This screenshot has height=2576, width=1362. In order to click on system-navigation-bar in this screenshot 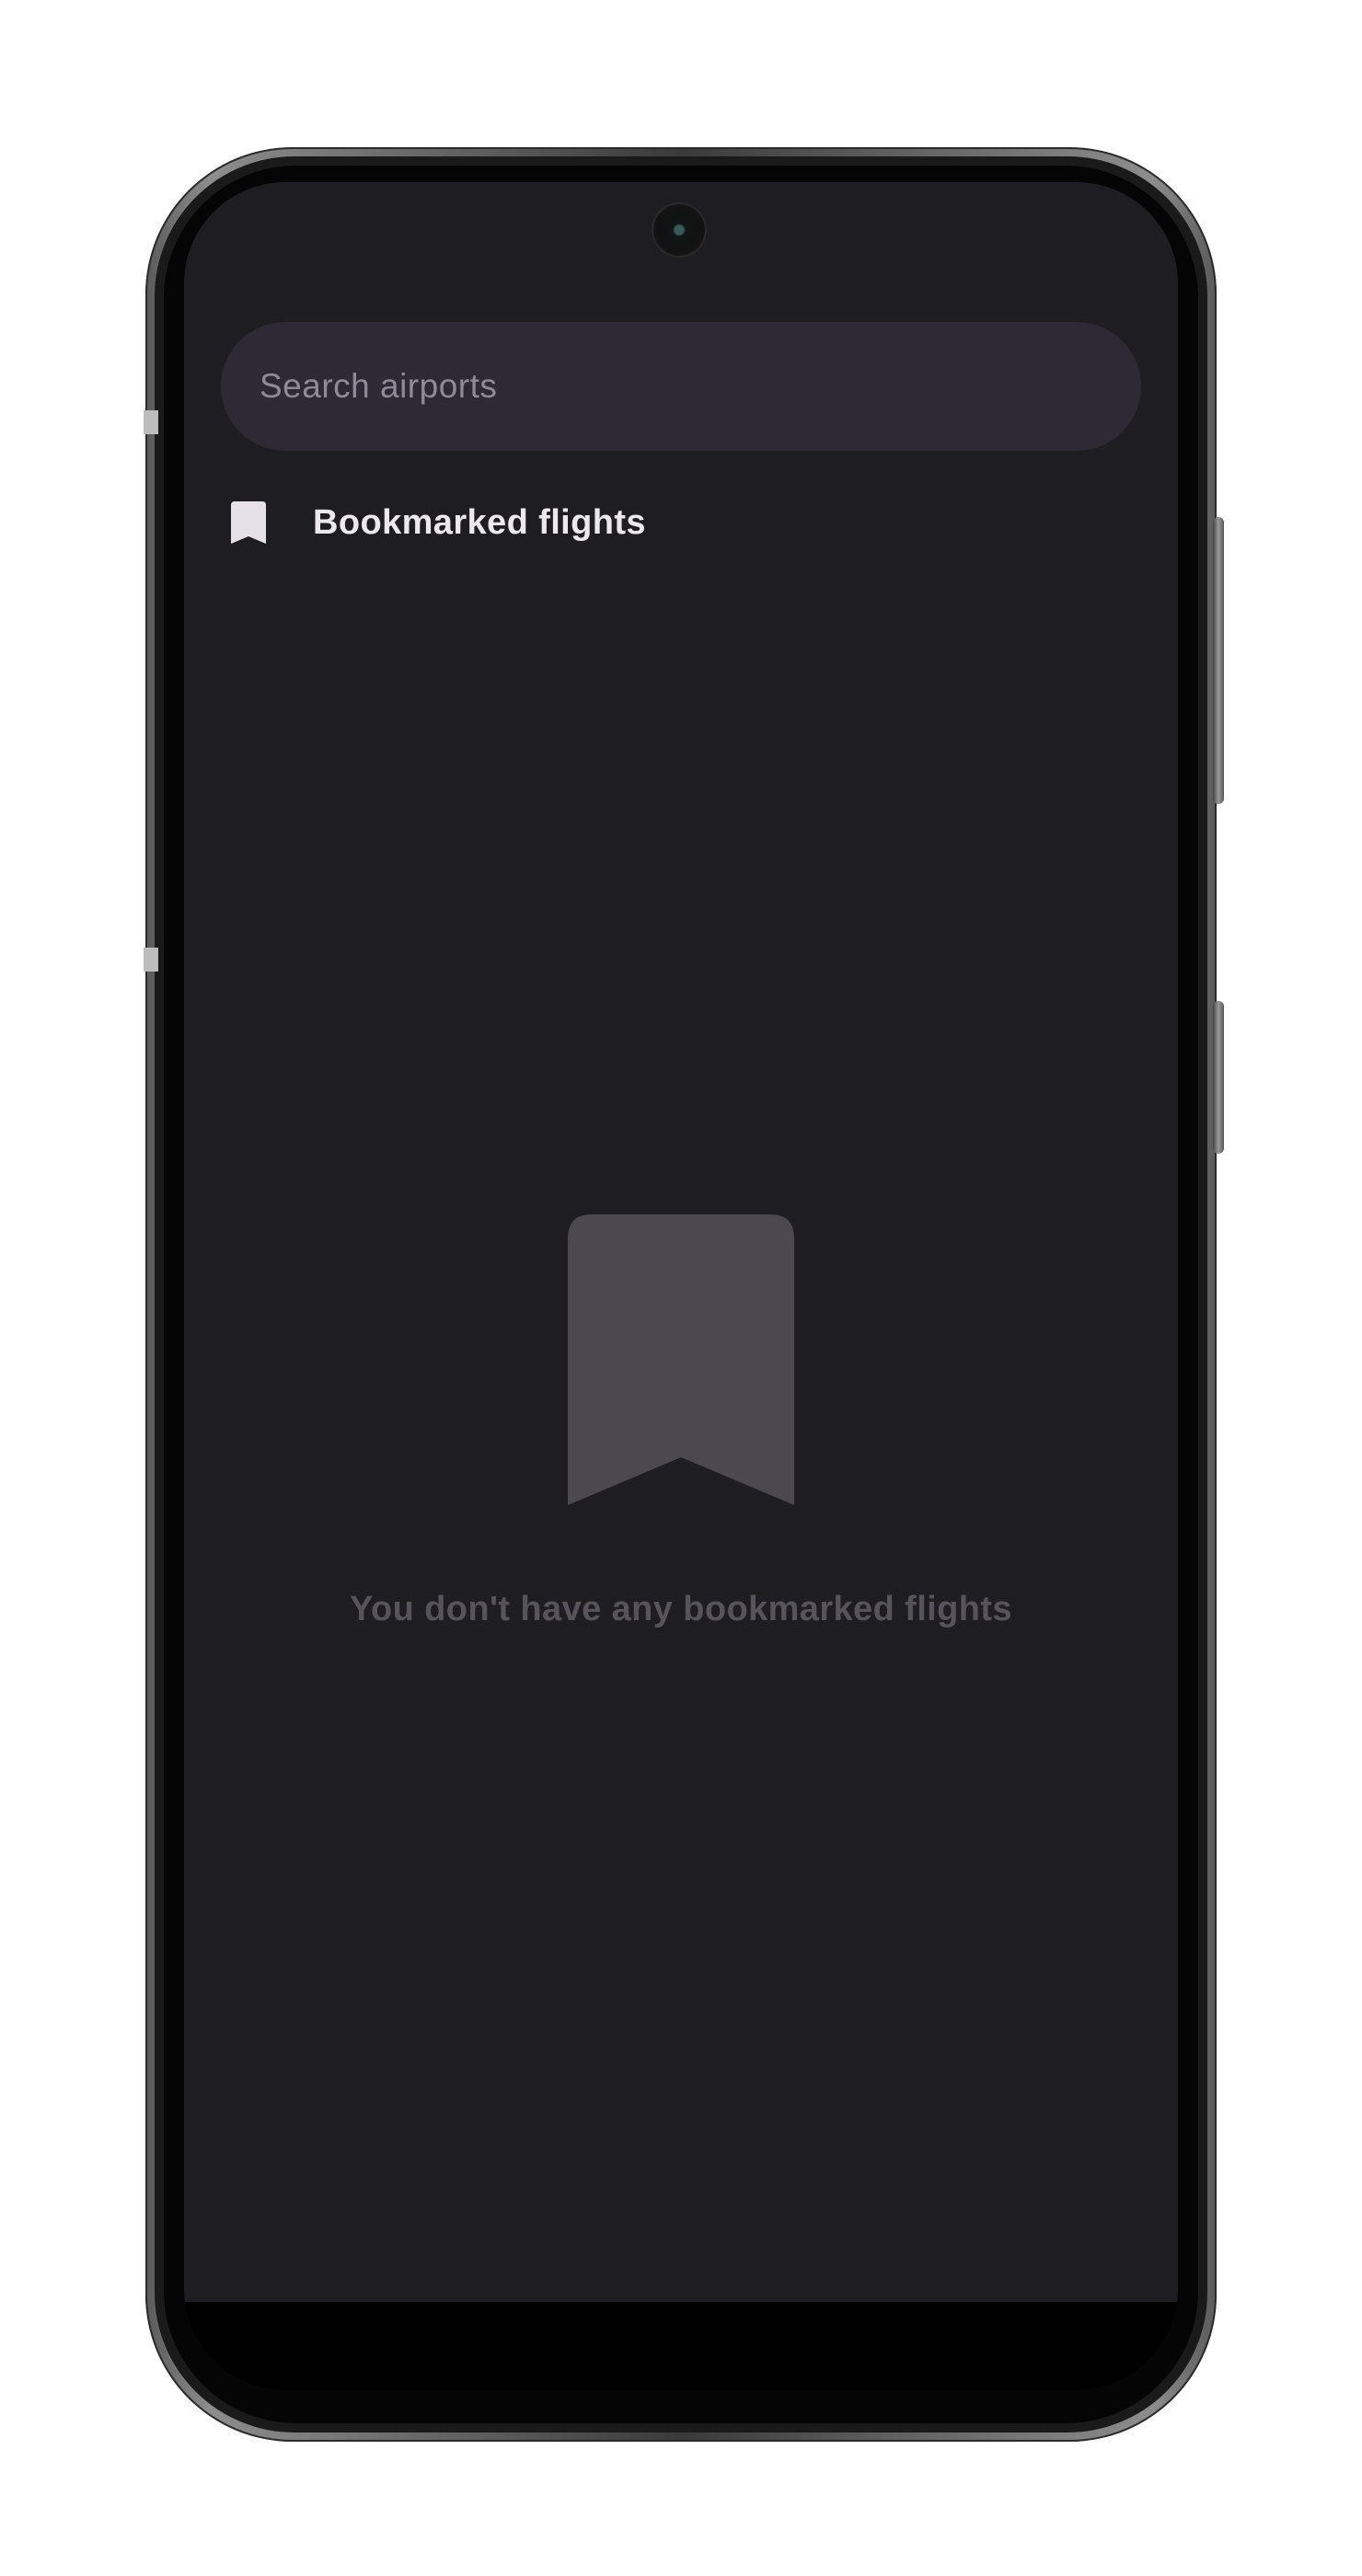, I will do `click(681, 2346)`.